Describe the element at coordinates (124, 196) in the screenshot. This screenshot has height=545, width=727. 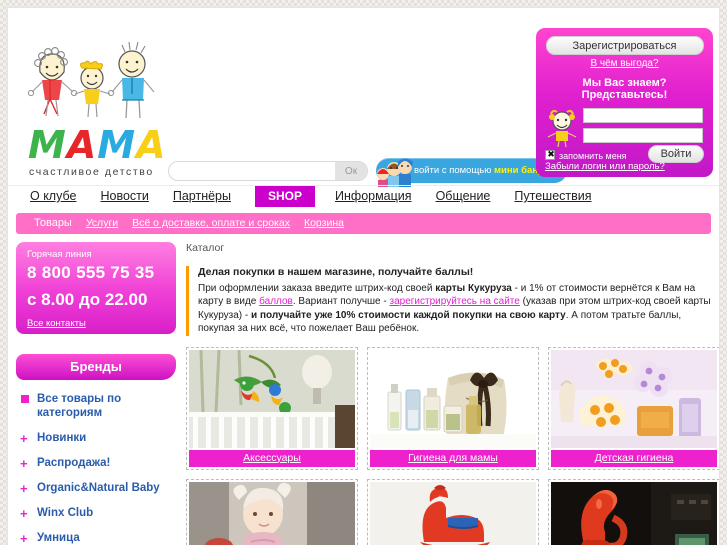
I see `nav-item-news: Новости` at that location.